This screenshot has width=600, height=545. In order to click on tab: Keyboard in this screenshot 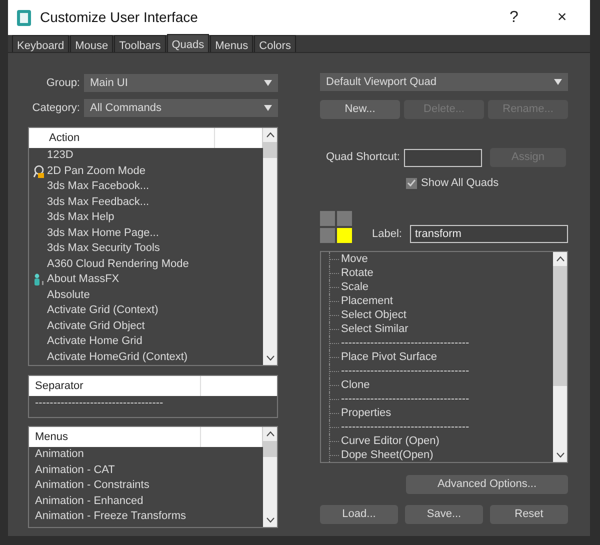, I will do `click(41, 43)`.